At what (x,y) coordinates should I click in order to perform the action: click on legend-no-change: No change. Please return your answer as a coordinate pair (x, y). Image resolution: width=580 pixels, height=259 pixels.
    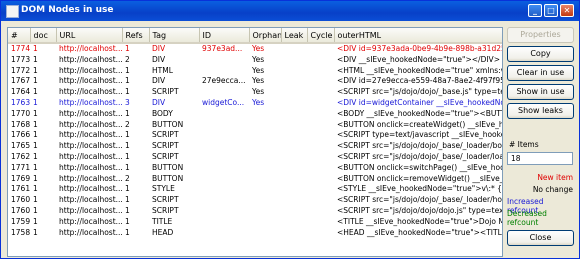
    Looking at the image, I should click on (552, 189).